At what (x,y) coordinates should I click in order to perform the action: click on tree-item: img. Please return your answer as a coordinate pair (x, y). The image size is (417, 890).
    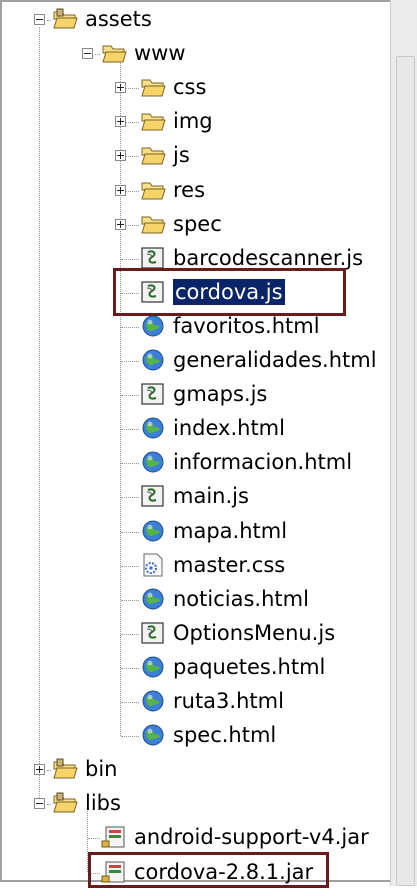
    Looking at the image, I should click on (195, 122).